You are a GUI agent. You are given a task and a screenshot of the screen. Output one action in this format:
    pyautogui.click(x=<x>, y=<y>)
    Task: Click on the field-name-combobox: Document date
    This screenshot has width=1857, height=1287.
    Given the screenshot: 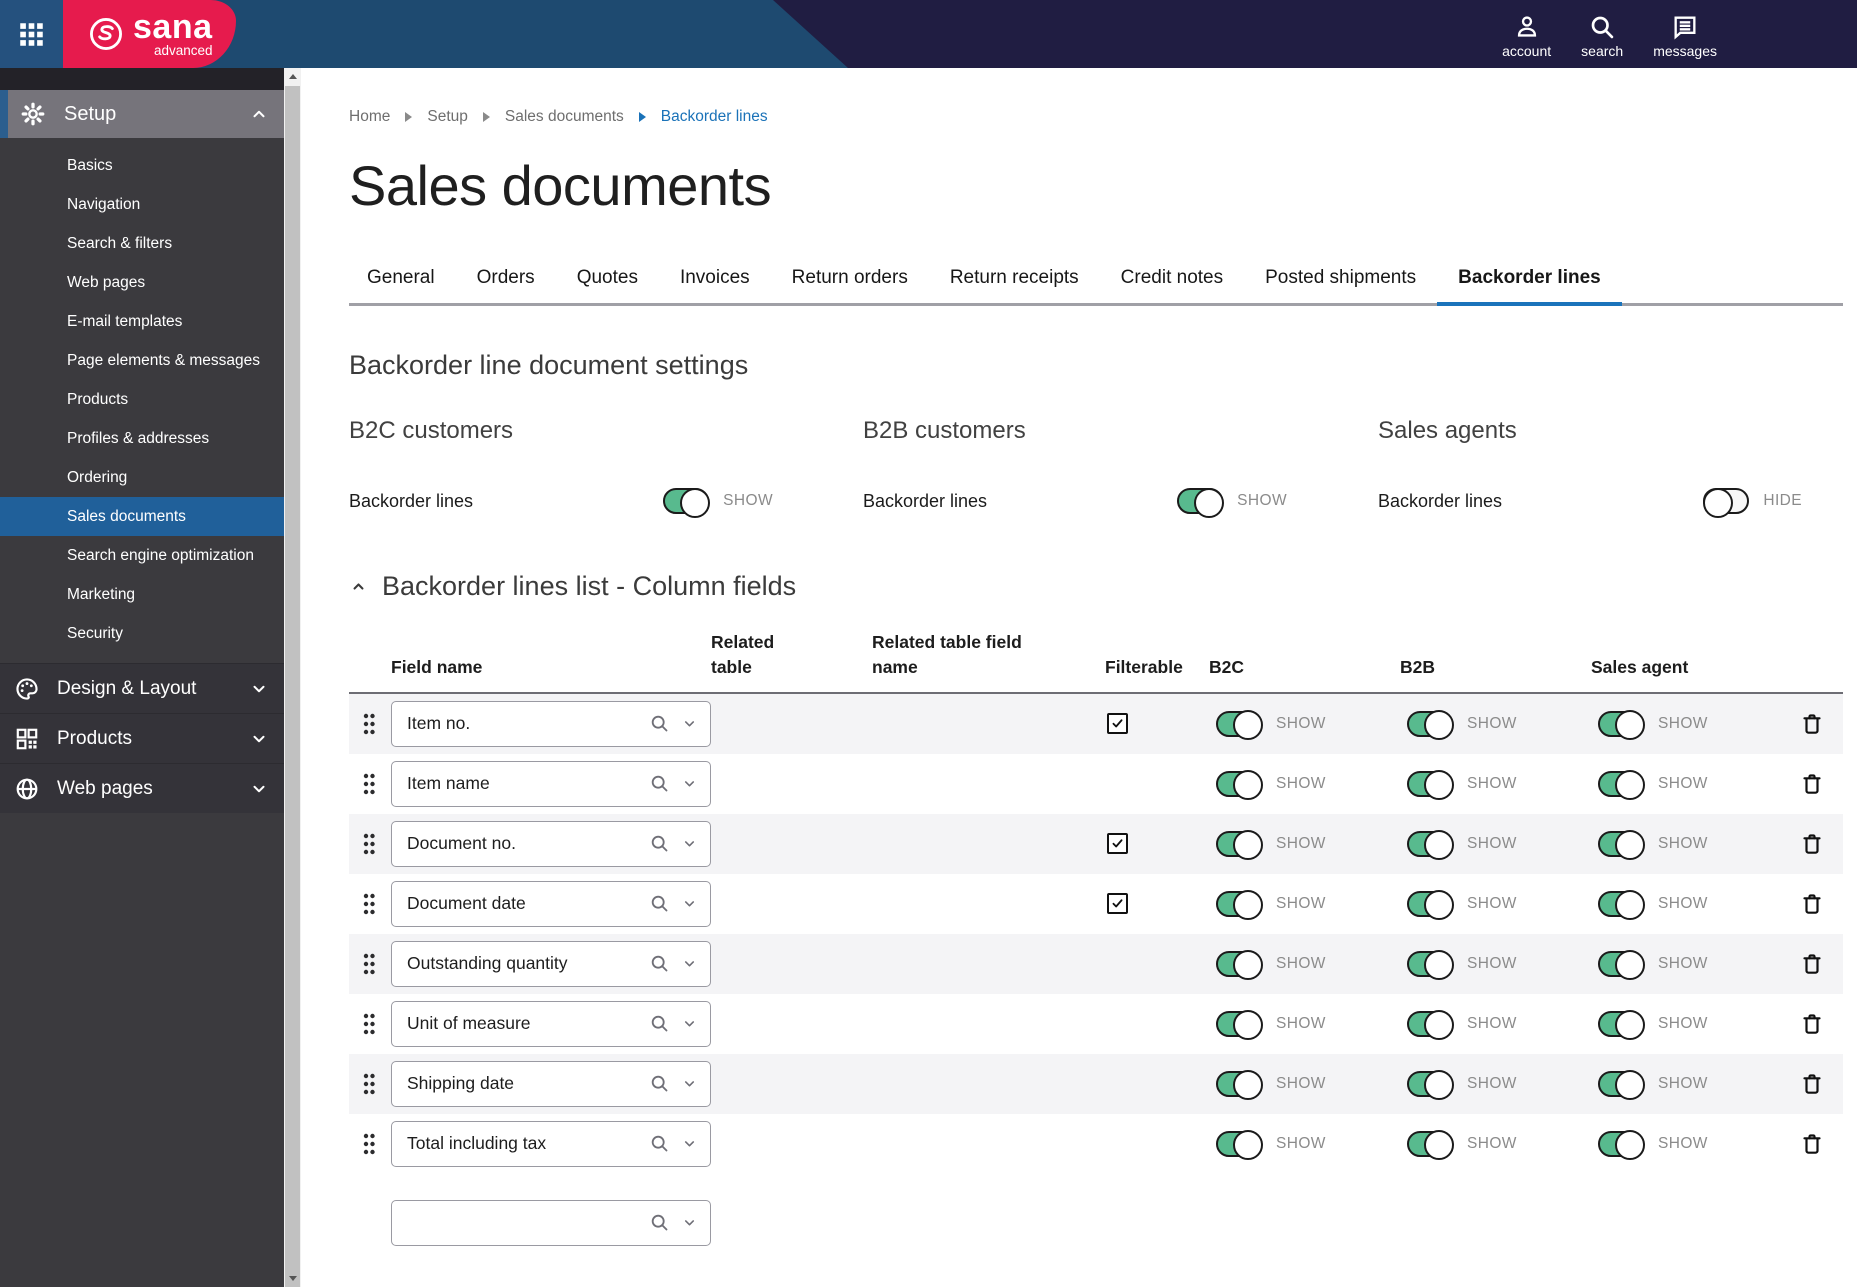 What is the action you would take?
    pyautogui.click(x=551, y=903)
    